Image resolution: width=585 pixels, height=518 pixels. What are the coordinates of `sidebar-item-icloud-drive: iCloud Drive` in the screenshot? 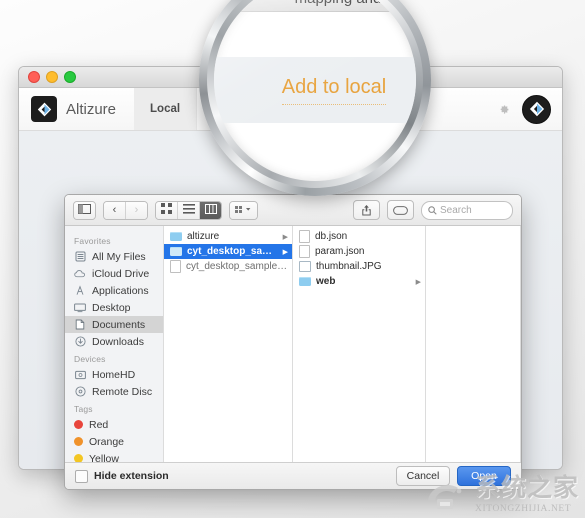 It's located at (114, 273).